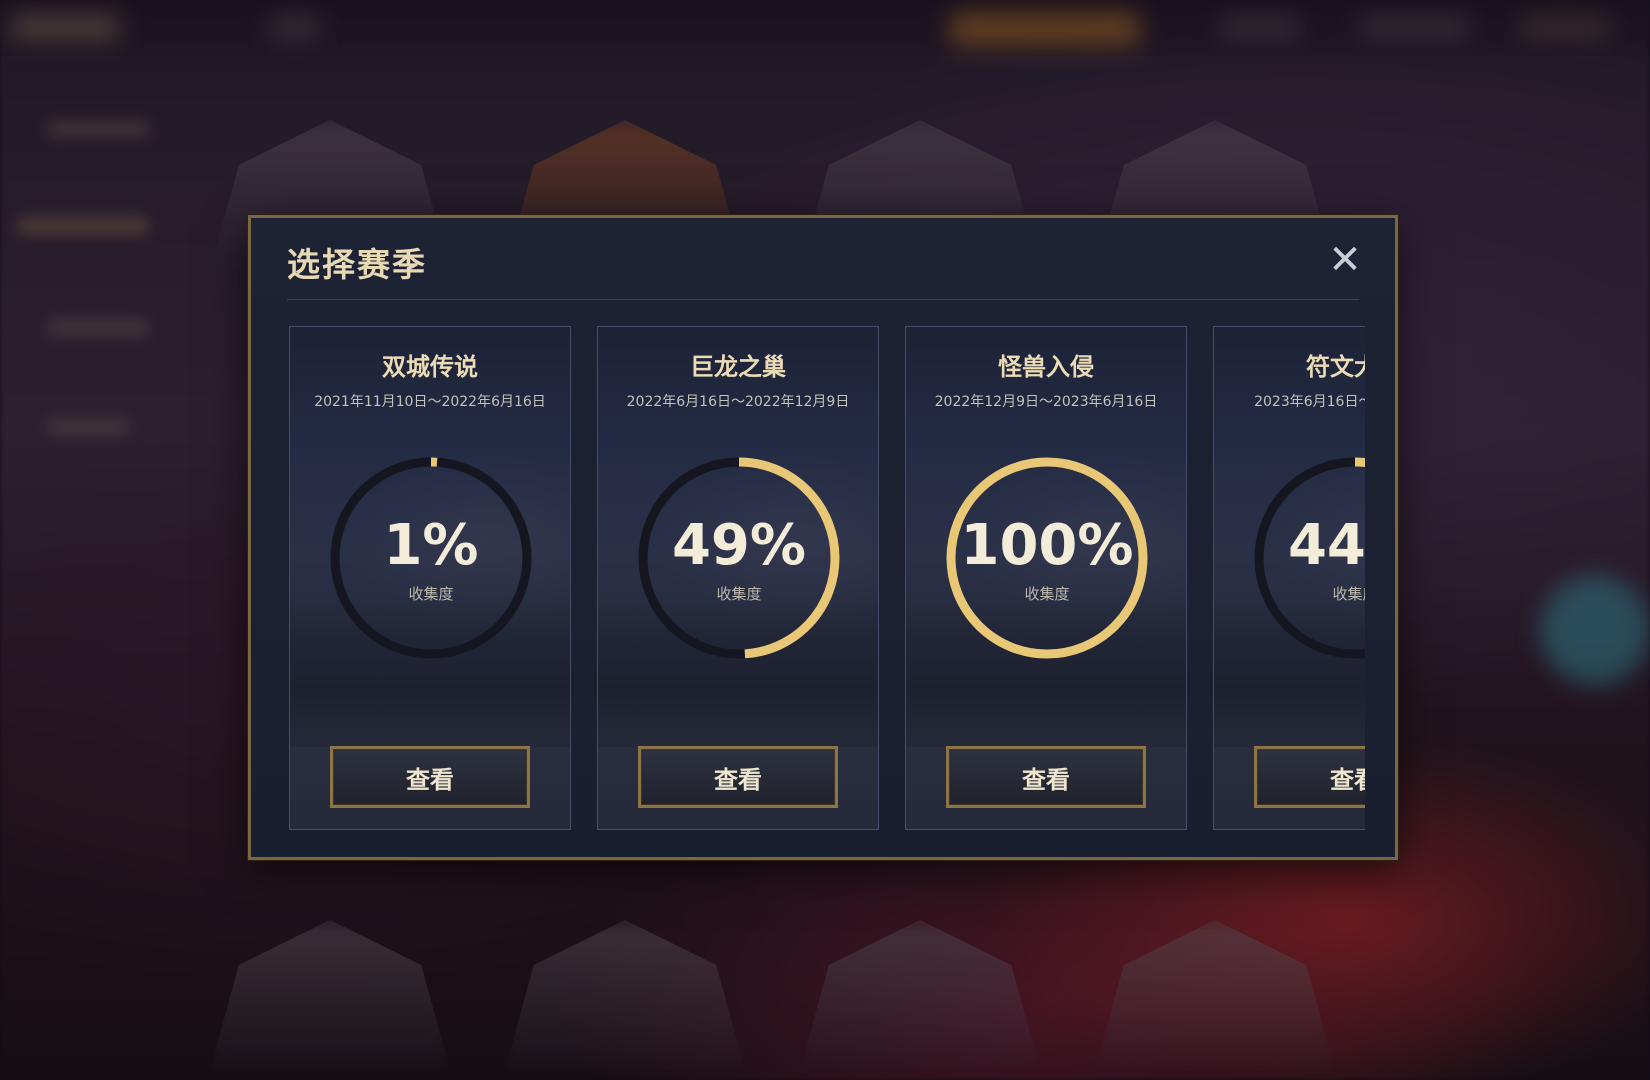 The width and height of the screenshot is (1650, 1080). I want to click on collection-progress-ring: 100% 收集度, so click(1047, 558).